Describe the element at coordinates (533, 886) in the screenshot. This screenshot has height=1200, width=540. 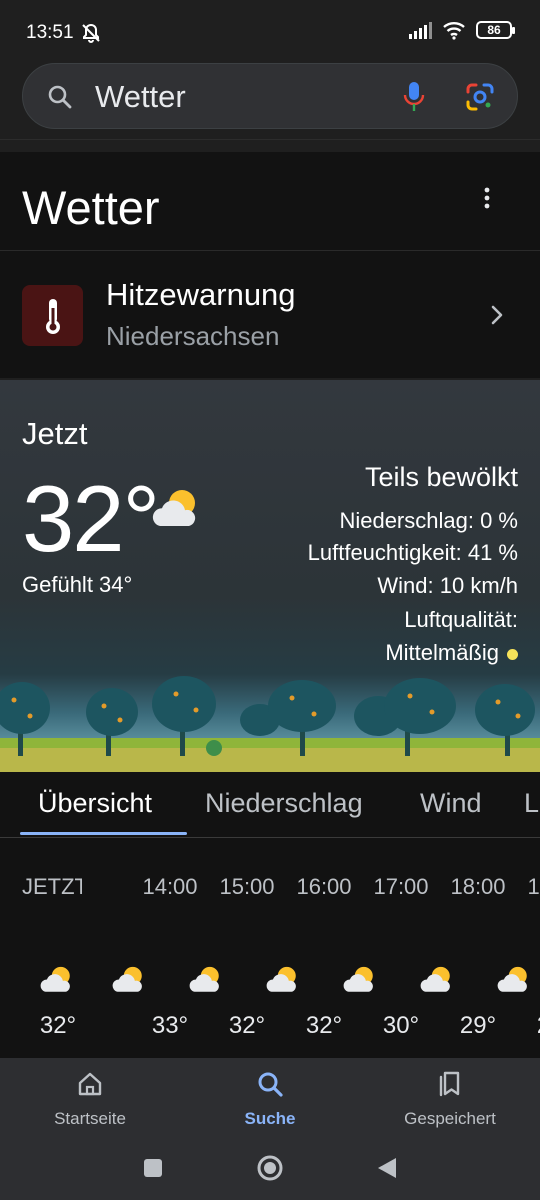
I see `hour-time: 19:00` at that location.